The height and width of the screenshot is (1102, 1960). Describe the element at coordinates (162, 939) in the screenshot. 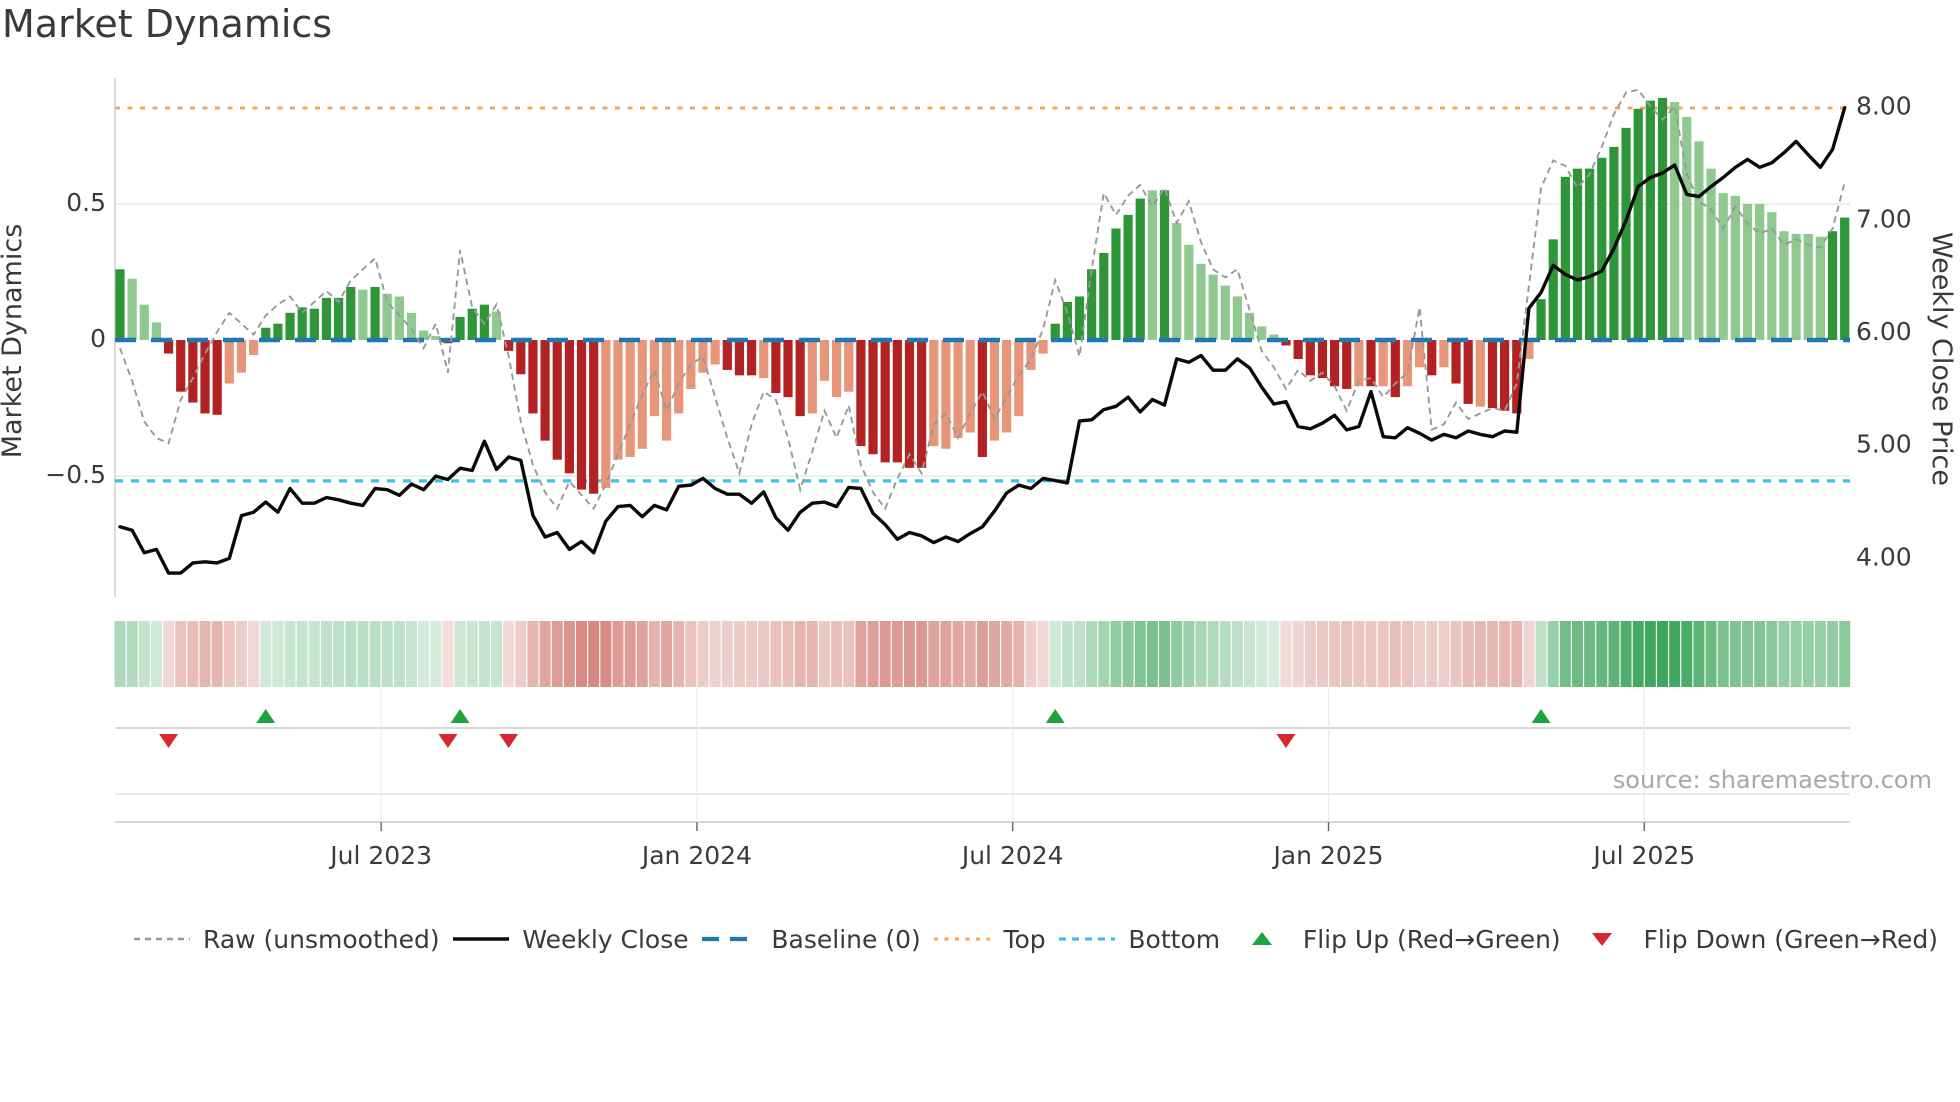

I see `legend-swatch-raw` at that location.